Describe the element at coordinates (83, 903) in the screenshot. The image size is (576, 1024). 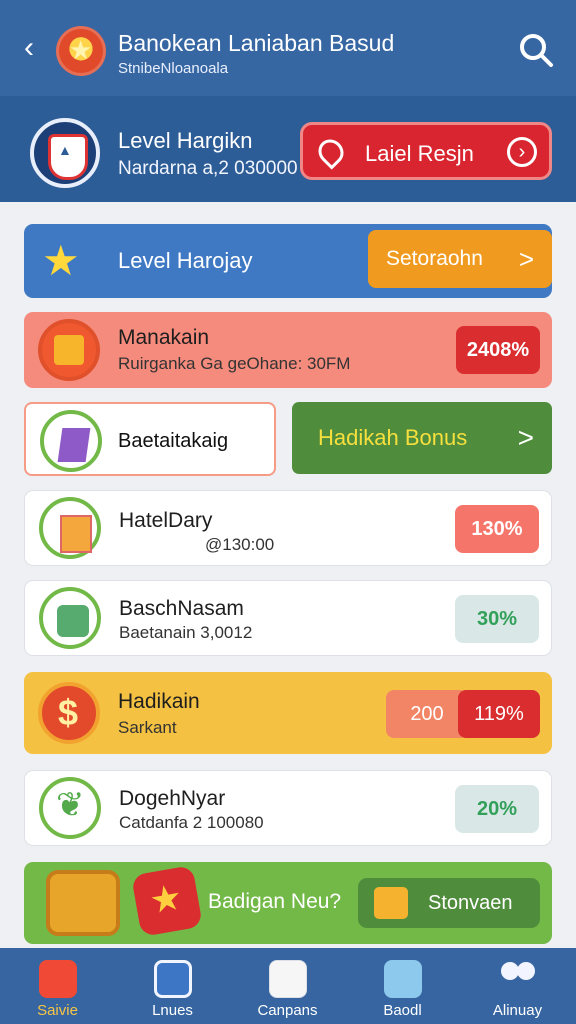
I see `treasure-chest-icon` at that location.